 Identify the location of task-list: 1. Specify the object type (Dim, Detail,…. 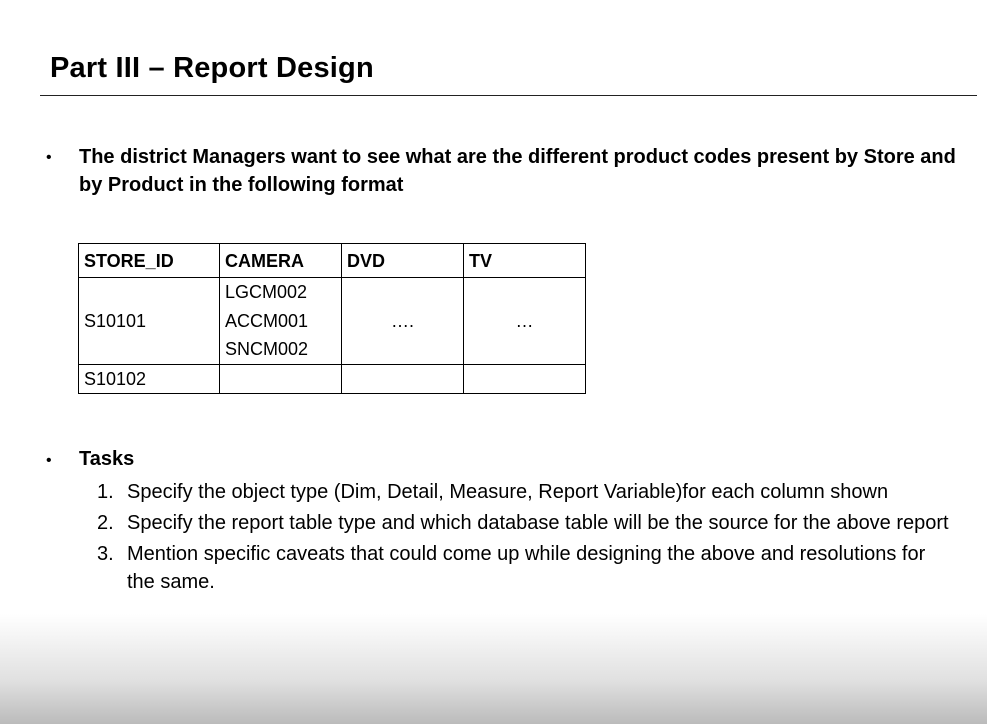
(527, 538).